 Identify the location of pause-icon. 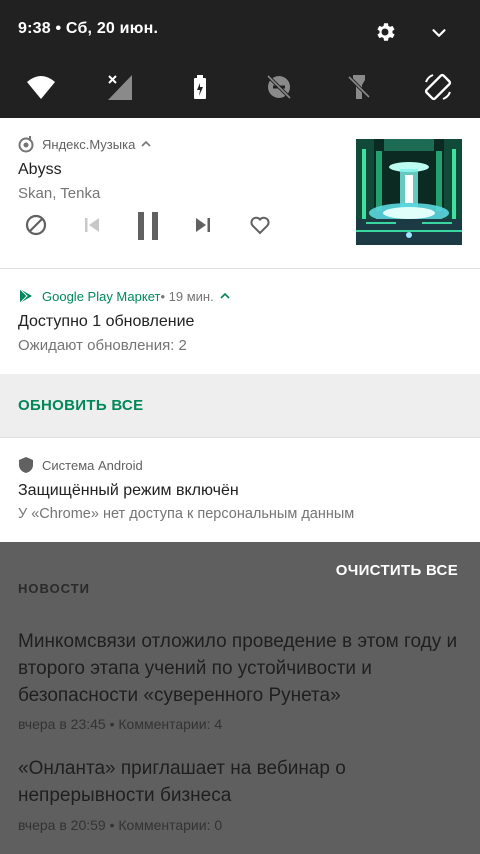
(148, 226).